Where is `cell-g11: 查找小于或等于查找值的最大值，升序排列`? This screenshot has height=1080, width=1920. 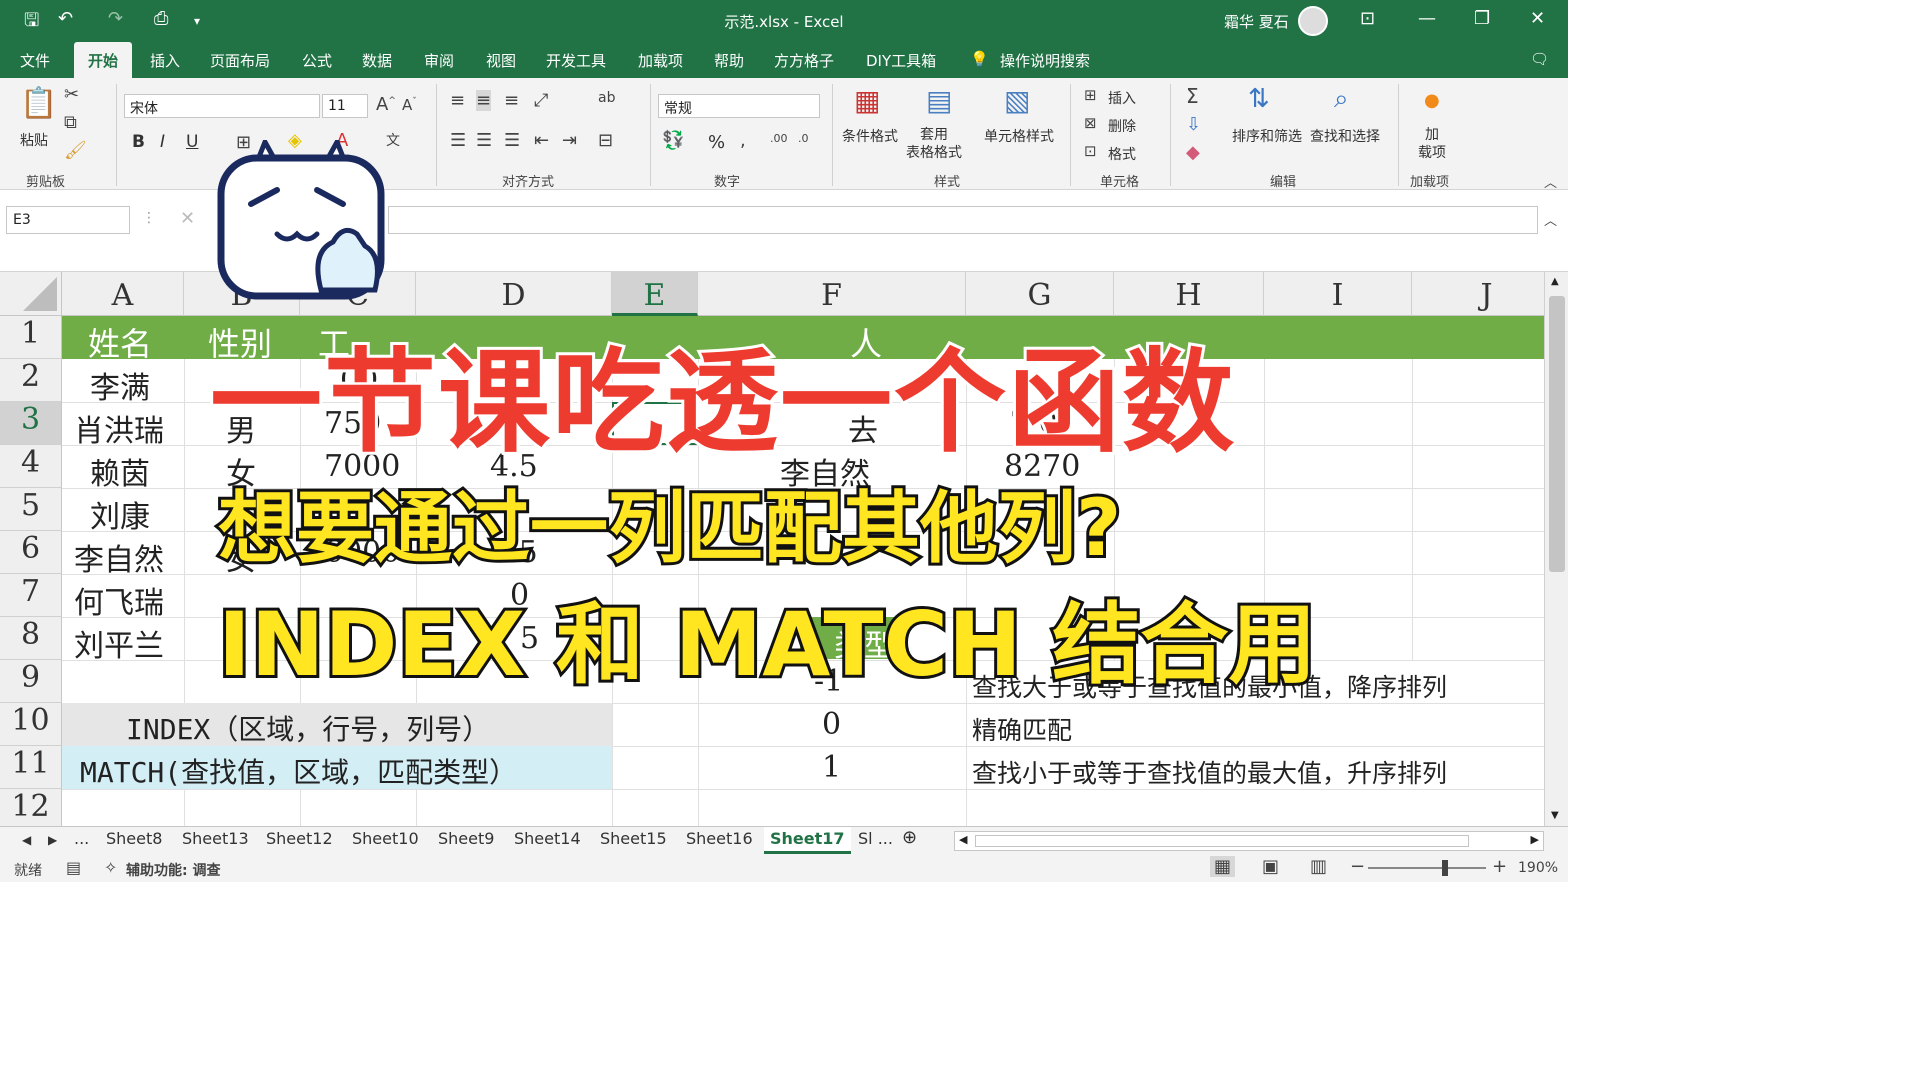 cell-g11: 查找小于或等于查找值的最大值，升序排列 is located at coordinates (1209, 772).